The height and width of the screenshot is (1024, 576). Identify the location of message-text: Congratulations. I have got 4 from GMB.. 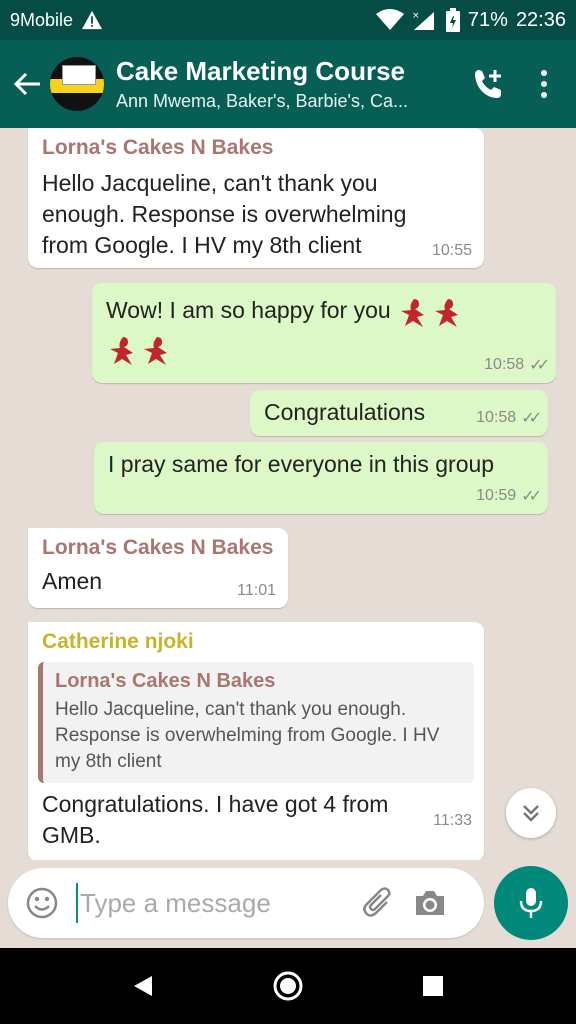
(215, 819).